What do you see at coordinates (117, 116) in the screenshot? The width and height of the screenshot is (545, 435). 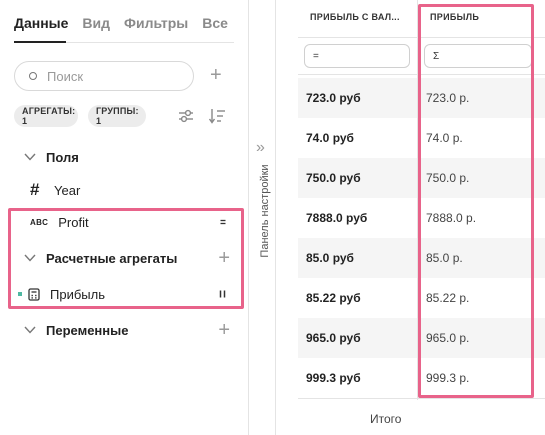 I see `groups-chip: ГРУППЫ: 1` at bounding box center [117, 116].